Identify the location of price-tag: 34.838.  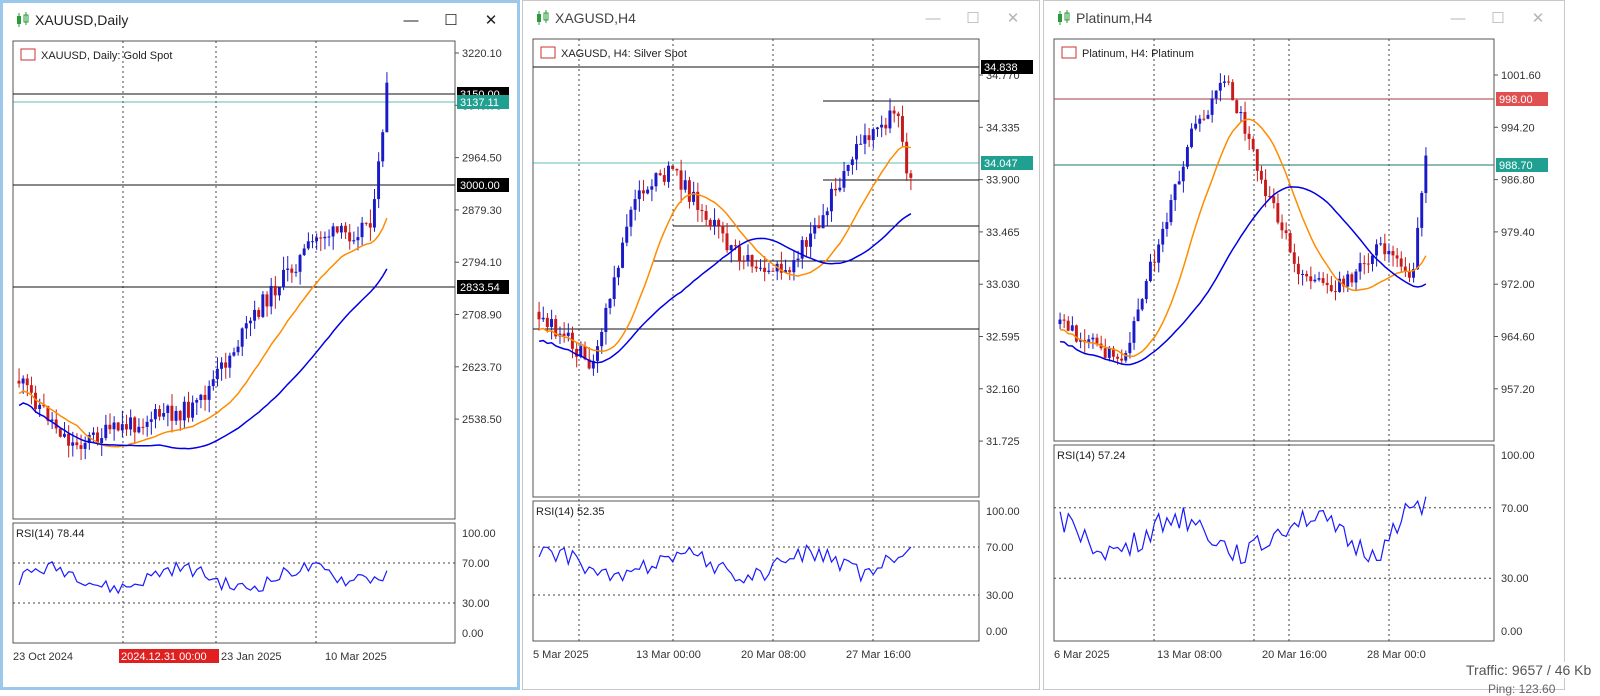
(1001, 68).